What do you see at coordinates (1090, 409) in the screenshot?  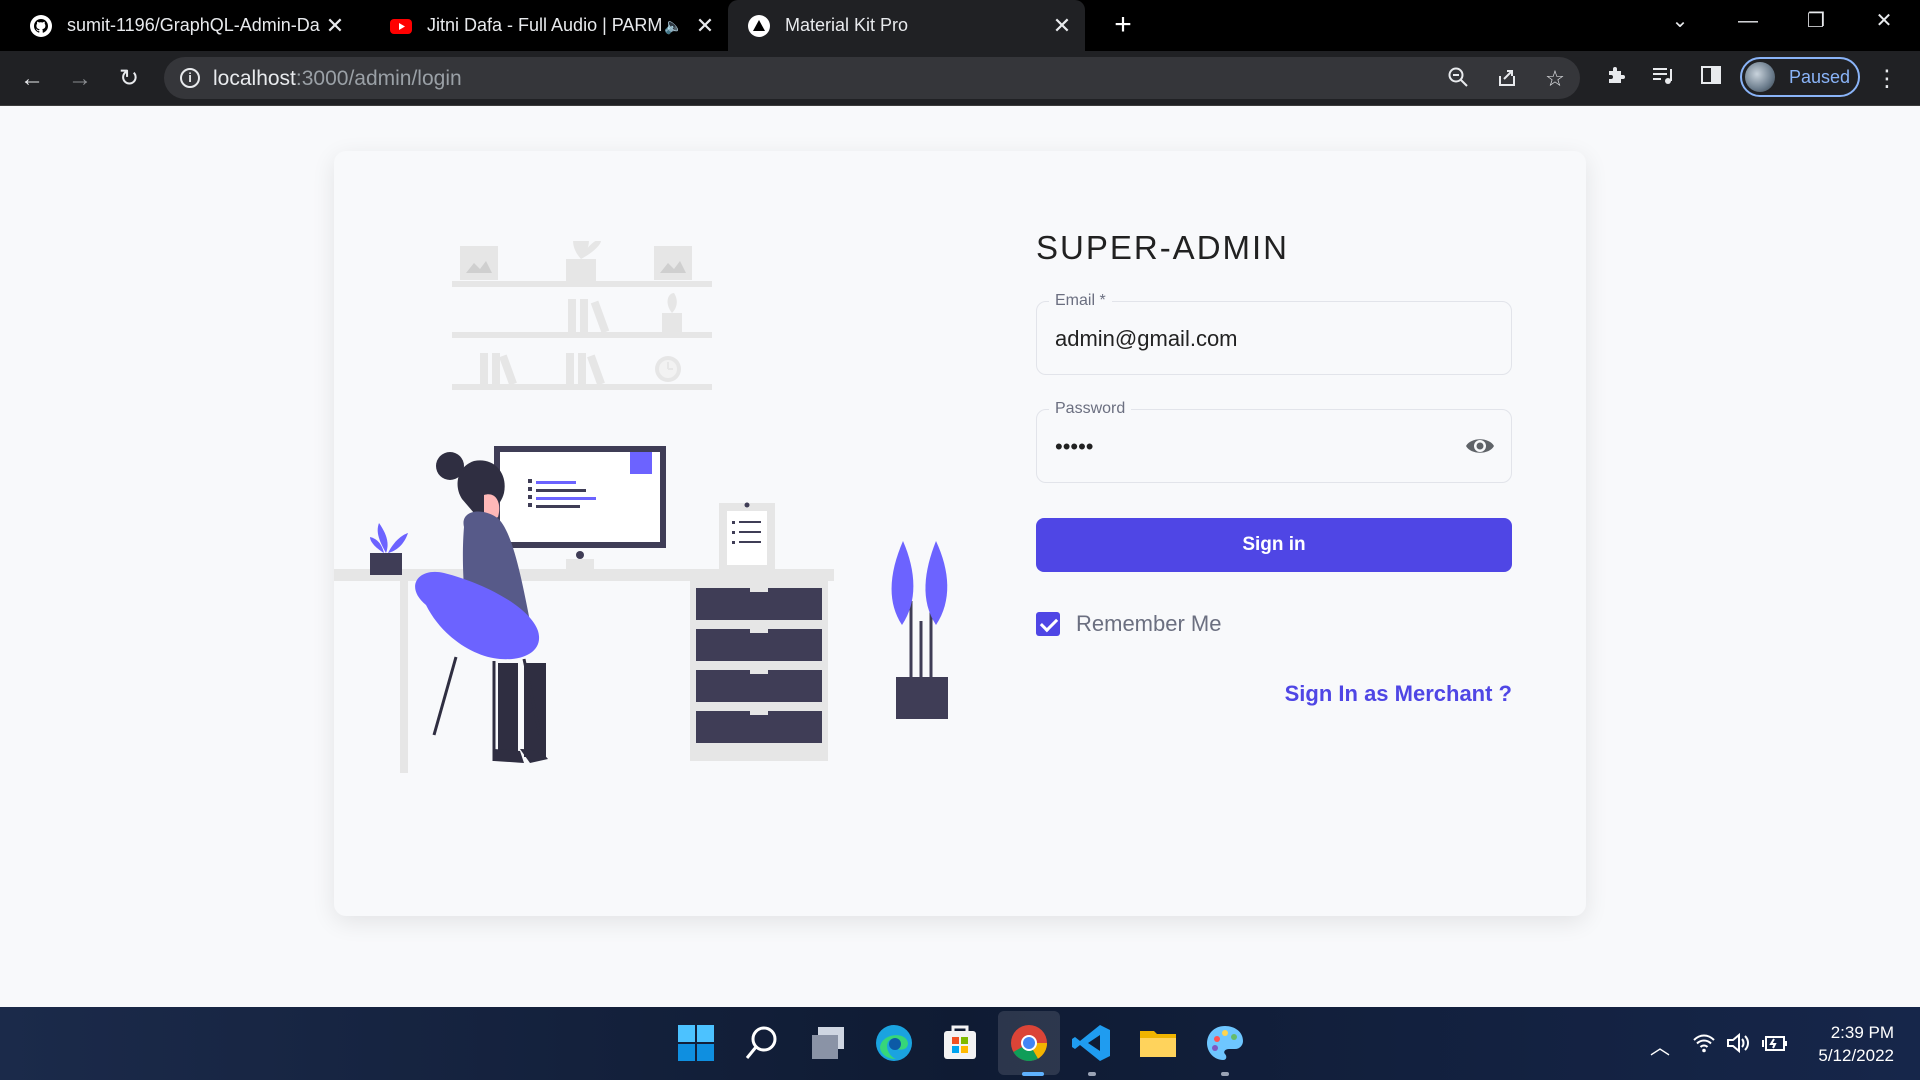 I see `password-label: Password` at bounding box center [1090, 409].